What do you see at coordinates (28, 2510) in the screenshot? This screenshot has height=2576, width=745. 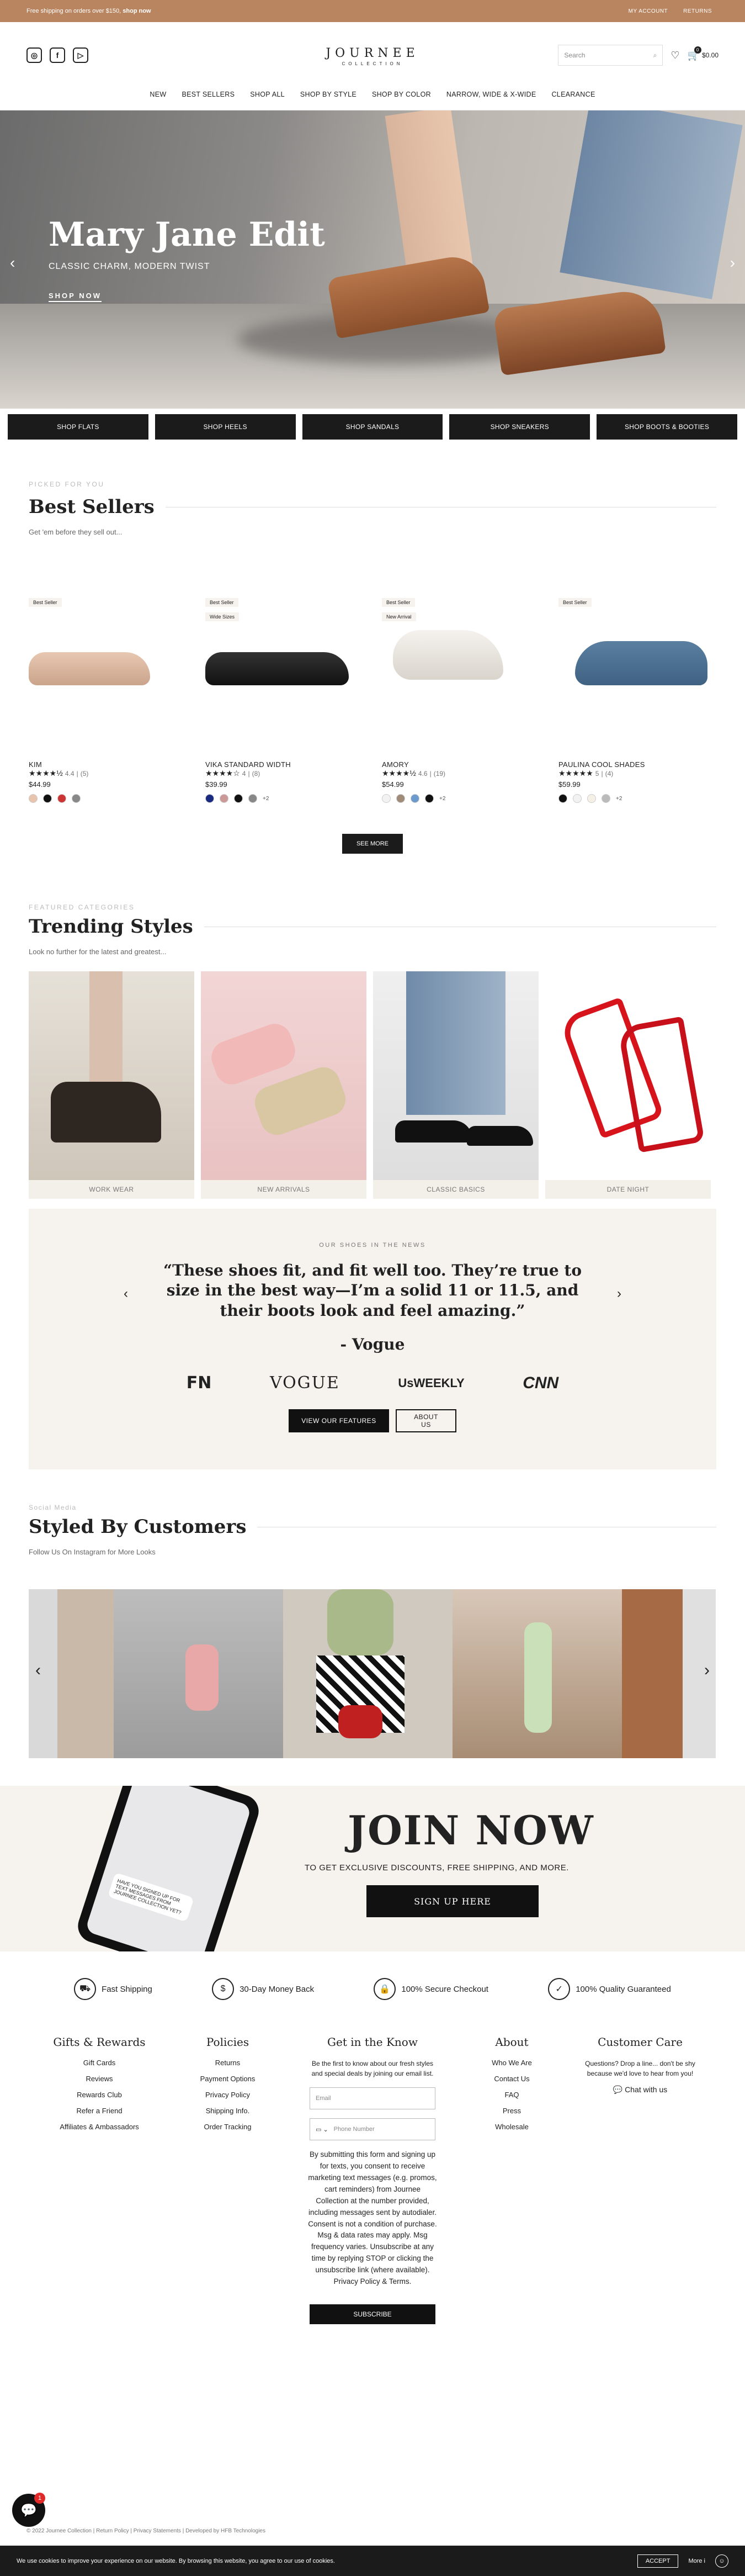 I see `chat-launcher-button: 💬 1` at bounding box center [28, 2510].